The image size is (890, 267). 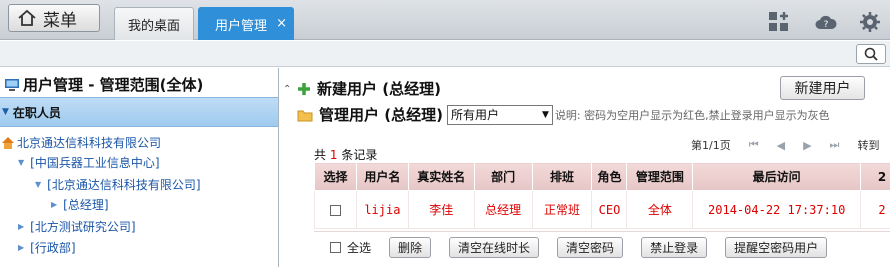 What do you see at coordinates (304, 88) in the screenshot?
I see `plus-icon` at bounding box center [304, 88].